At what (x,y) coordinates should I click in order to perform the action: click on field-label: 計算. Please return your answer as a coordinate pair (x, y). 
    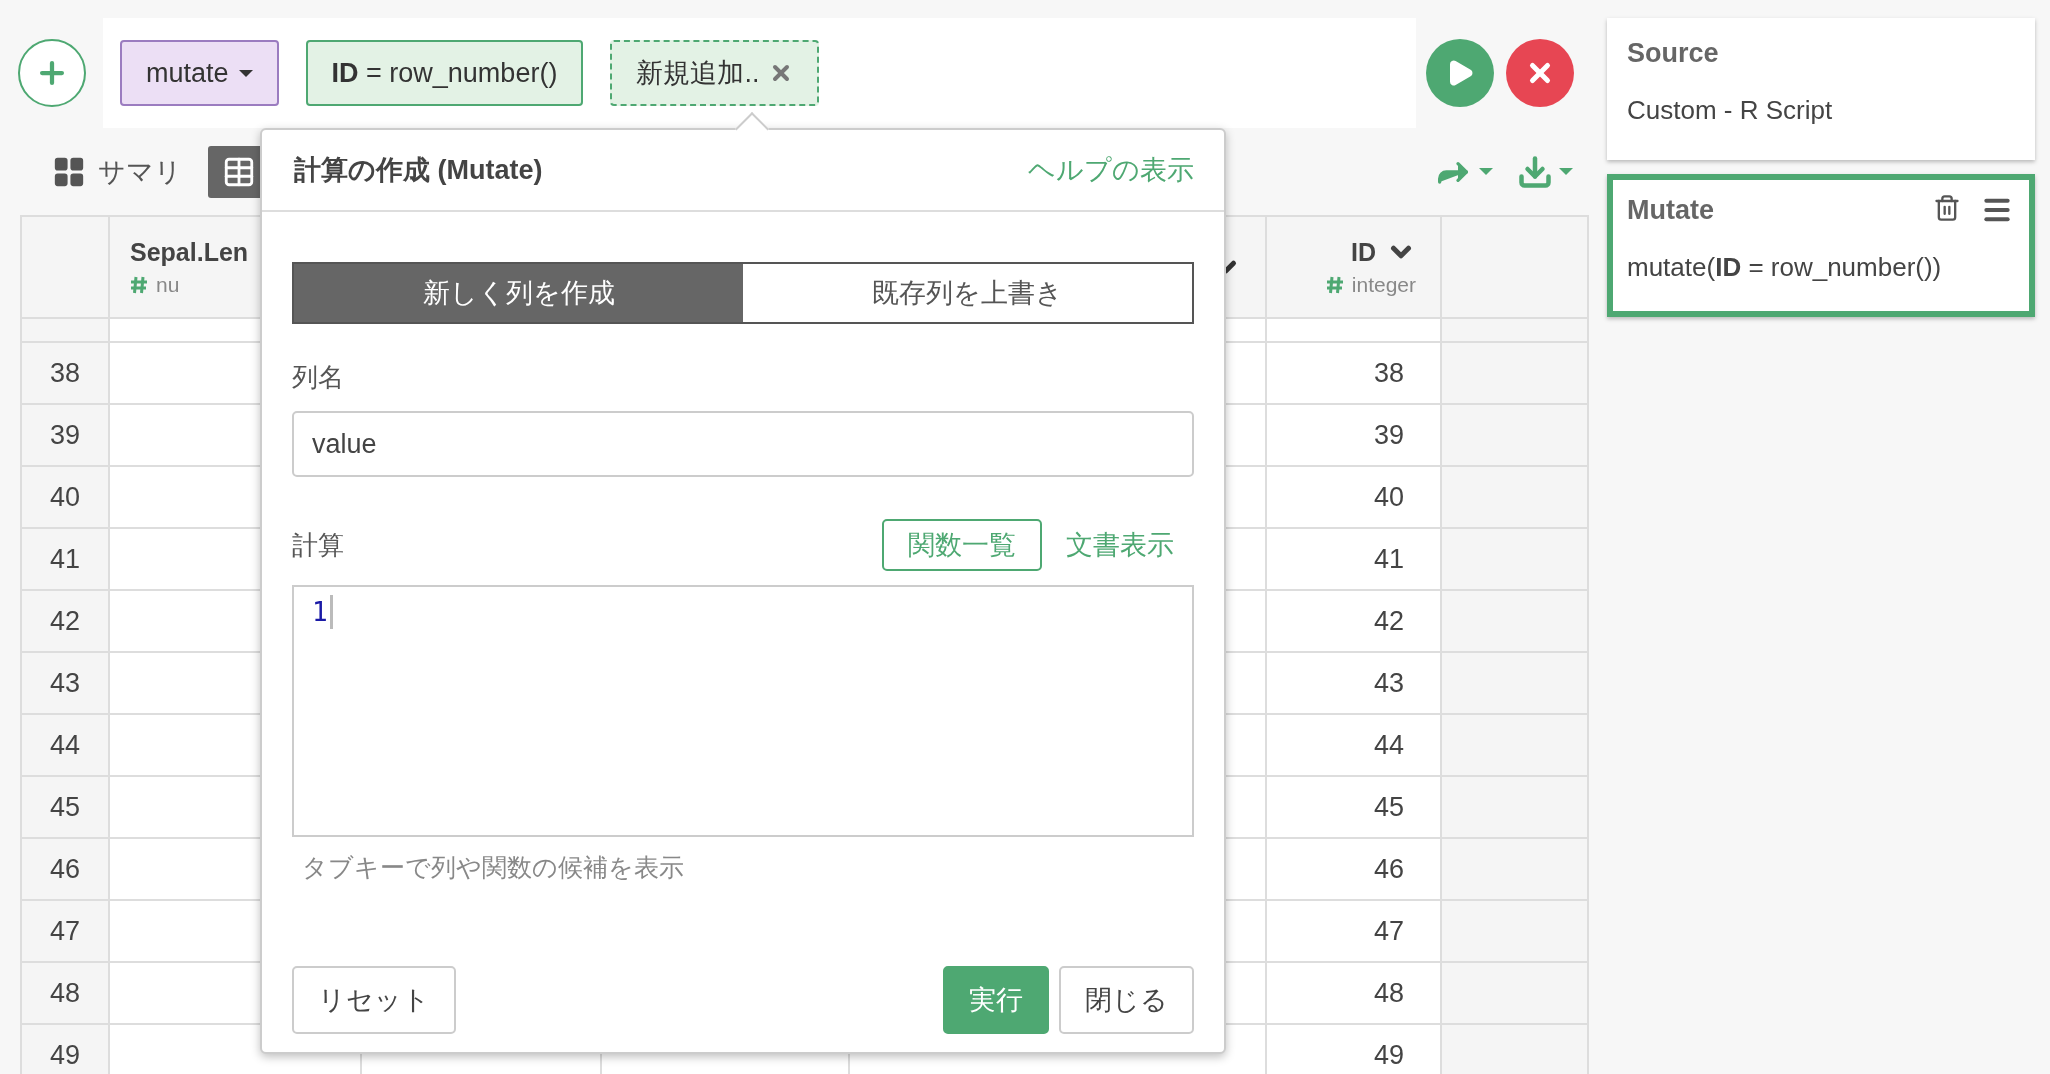
    Looking at the image, I should click on (318, 545).